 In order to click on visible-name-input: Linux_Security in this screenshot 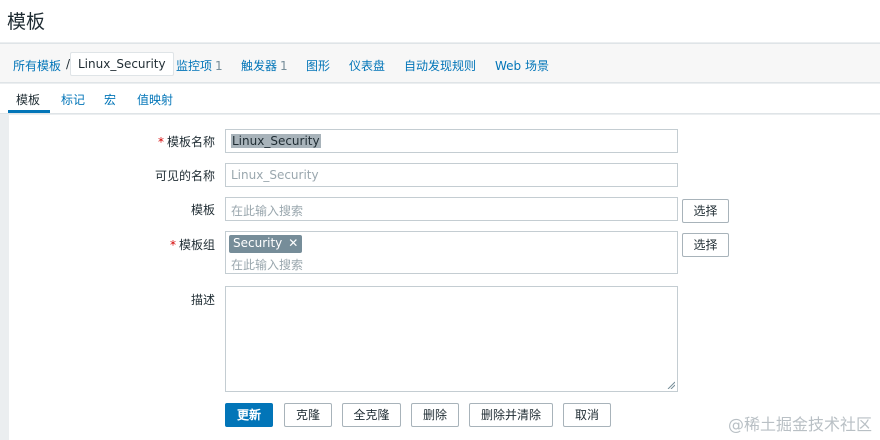, I will do `click(451, 175)`.